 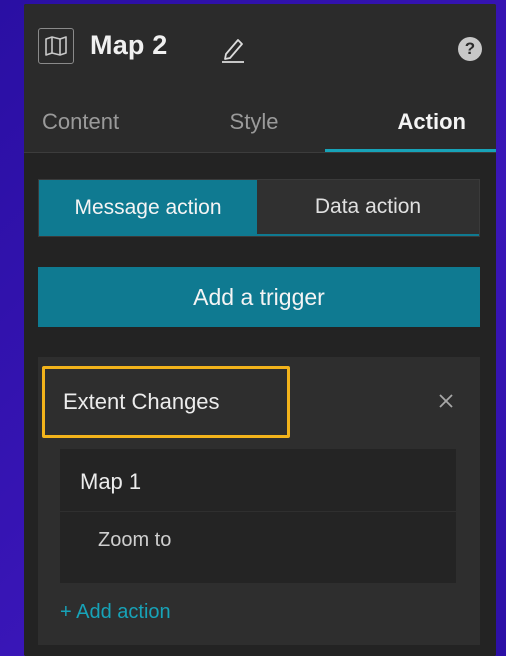 I want to click on message-action-button: Message action, so click(x=148, y=208).